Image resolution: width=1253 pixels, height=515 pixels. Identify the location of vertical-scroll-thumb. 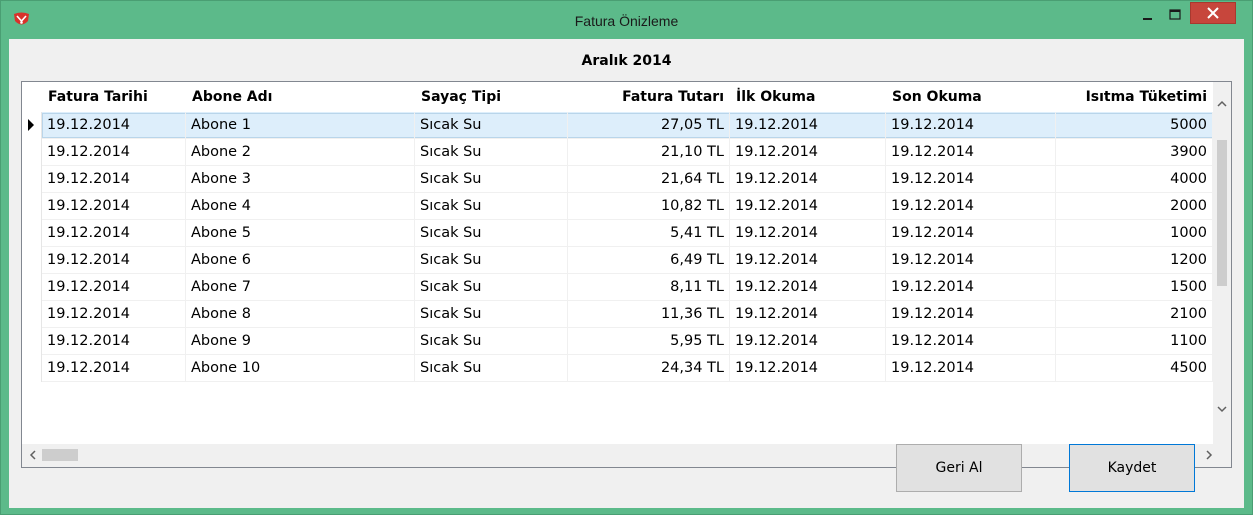
(1222, 213).